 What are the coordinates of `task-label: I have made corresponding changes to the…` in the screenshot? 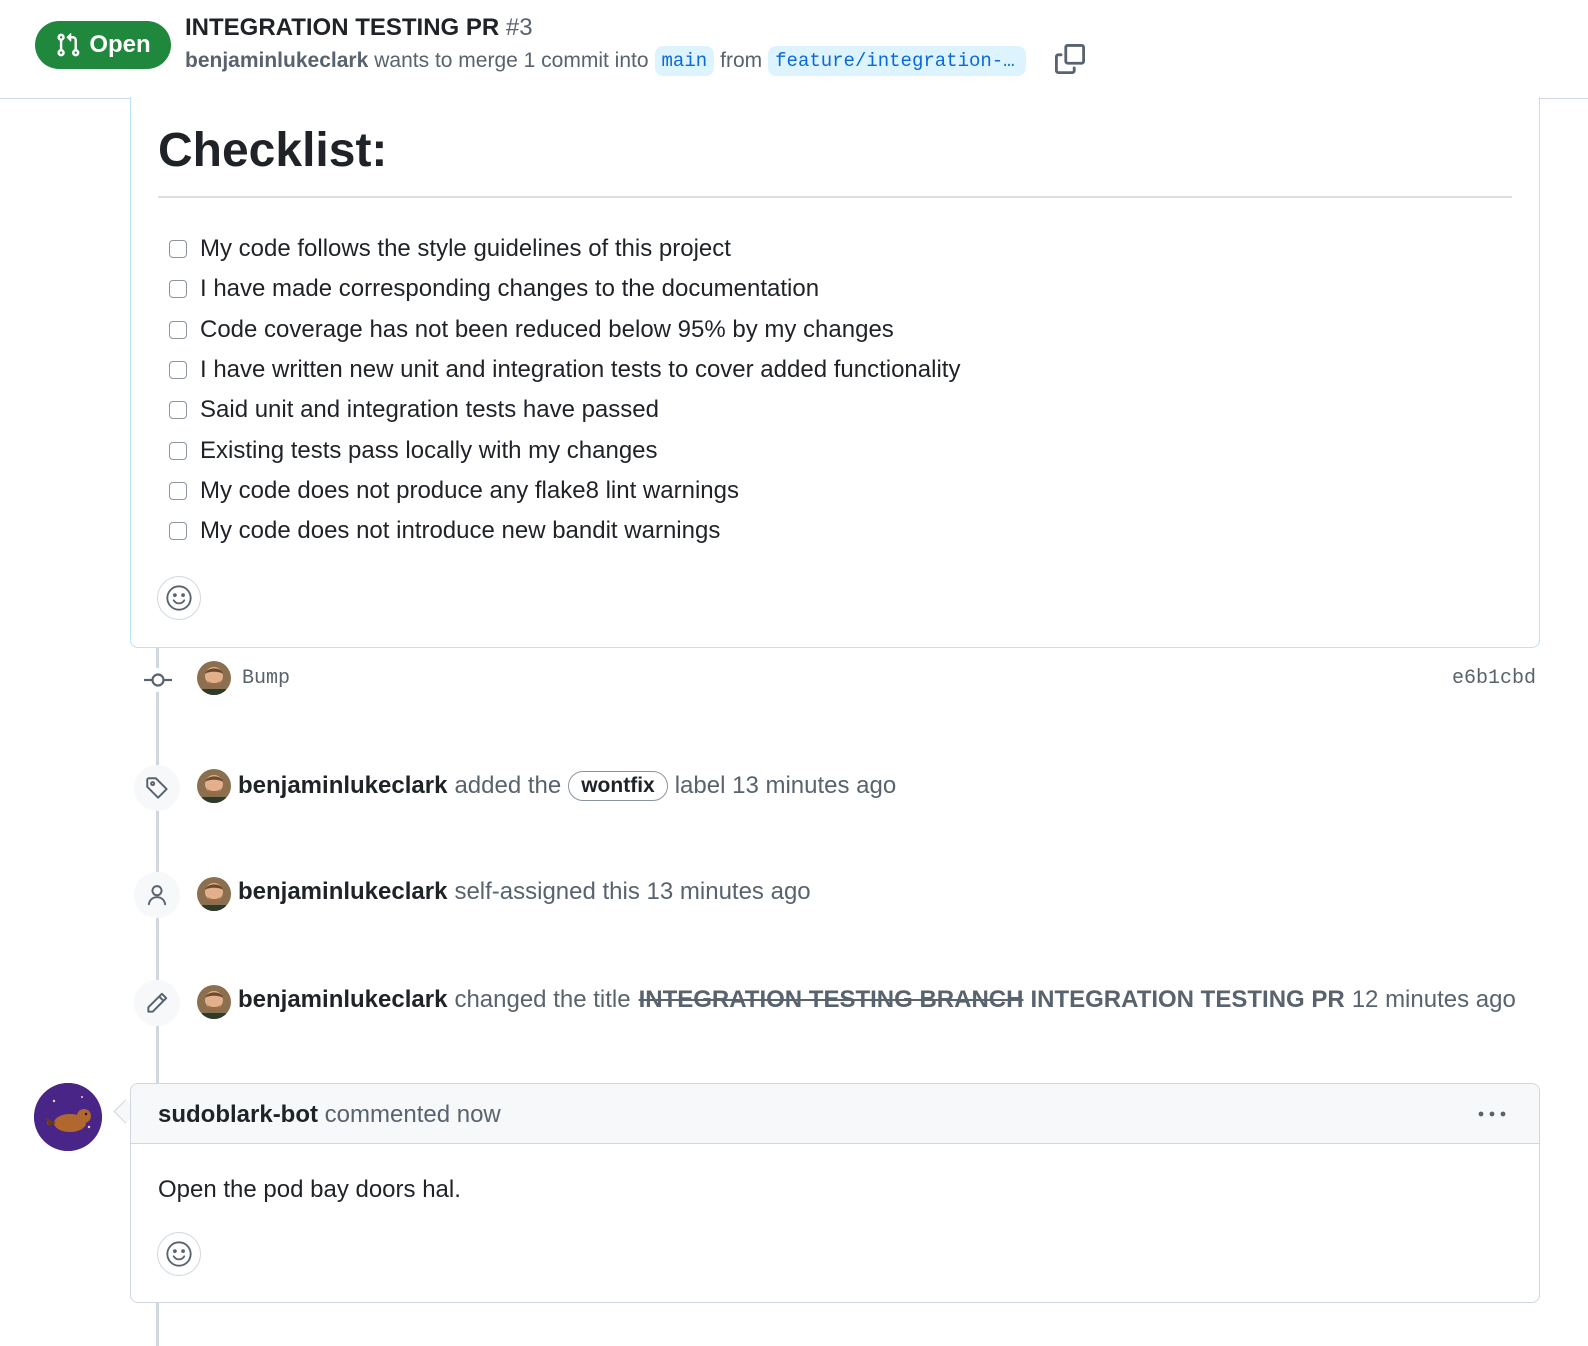 It's located at (510, 289).